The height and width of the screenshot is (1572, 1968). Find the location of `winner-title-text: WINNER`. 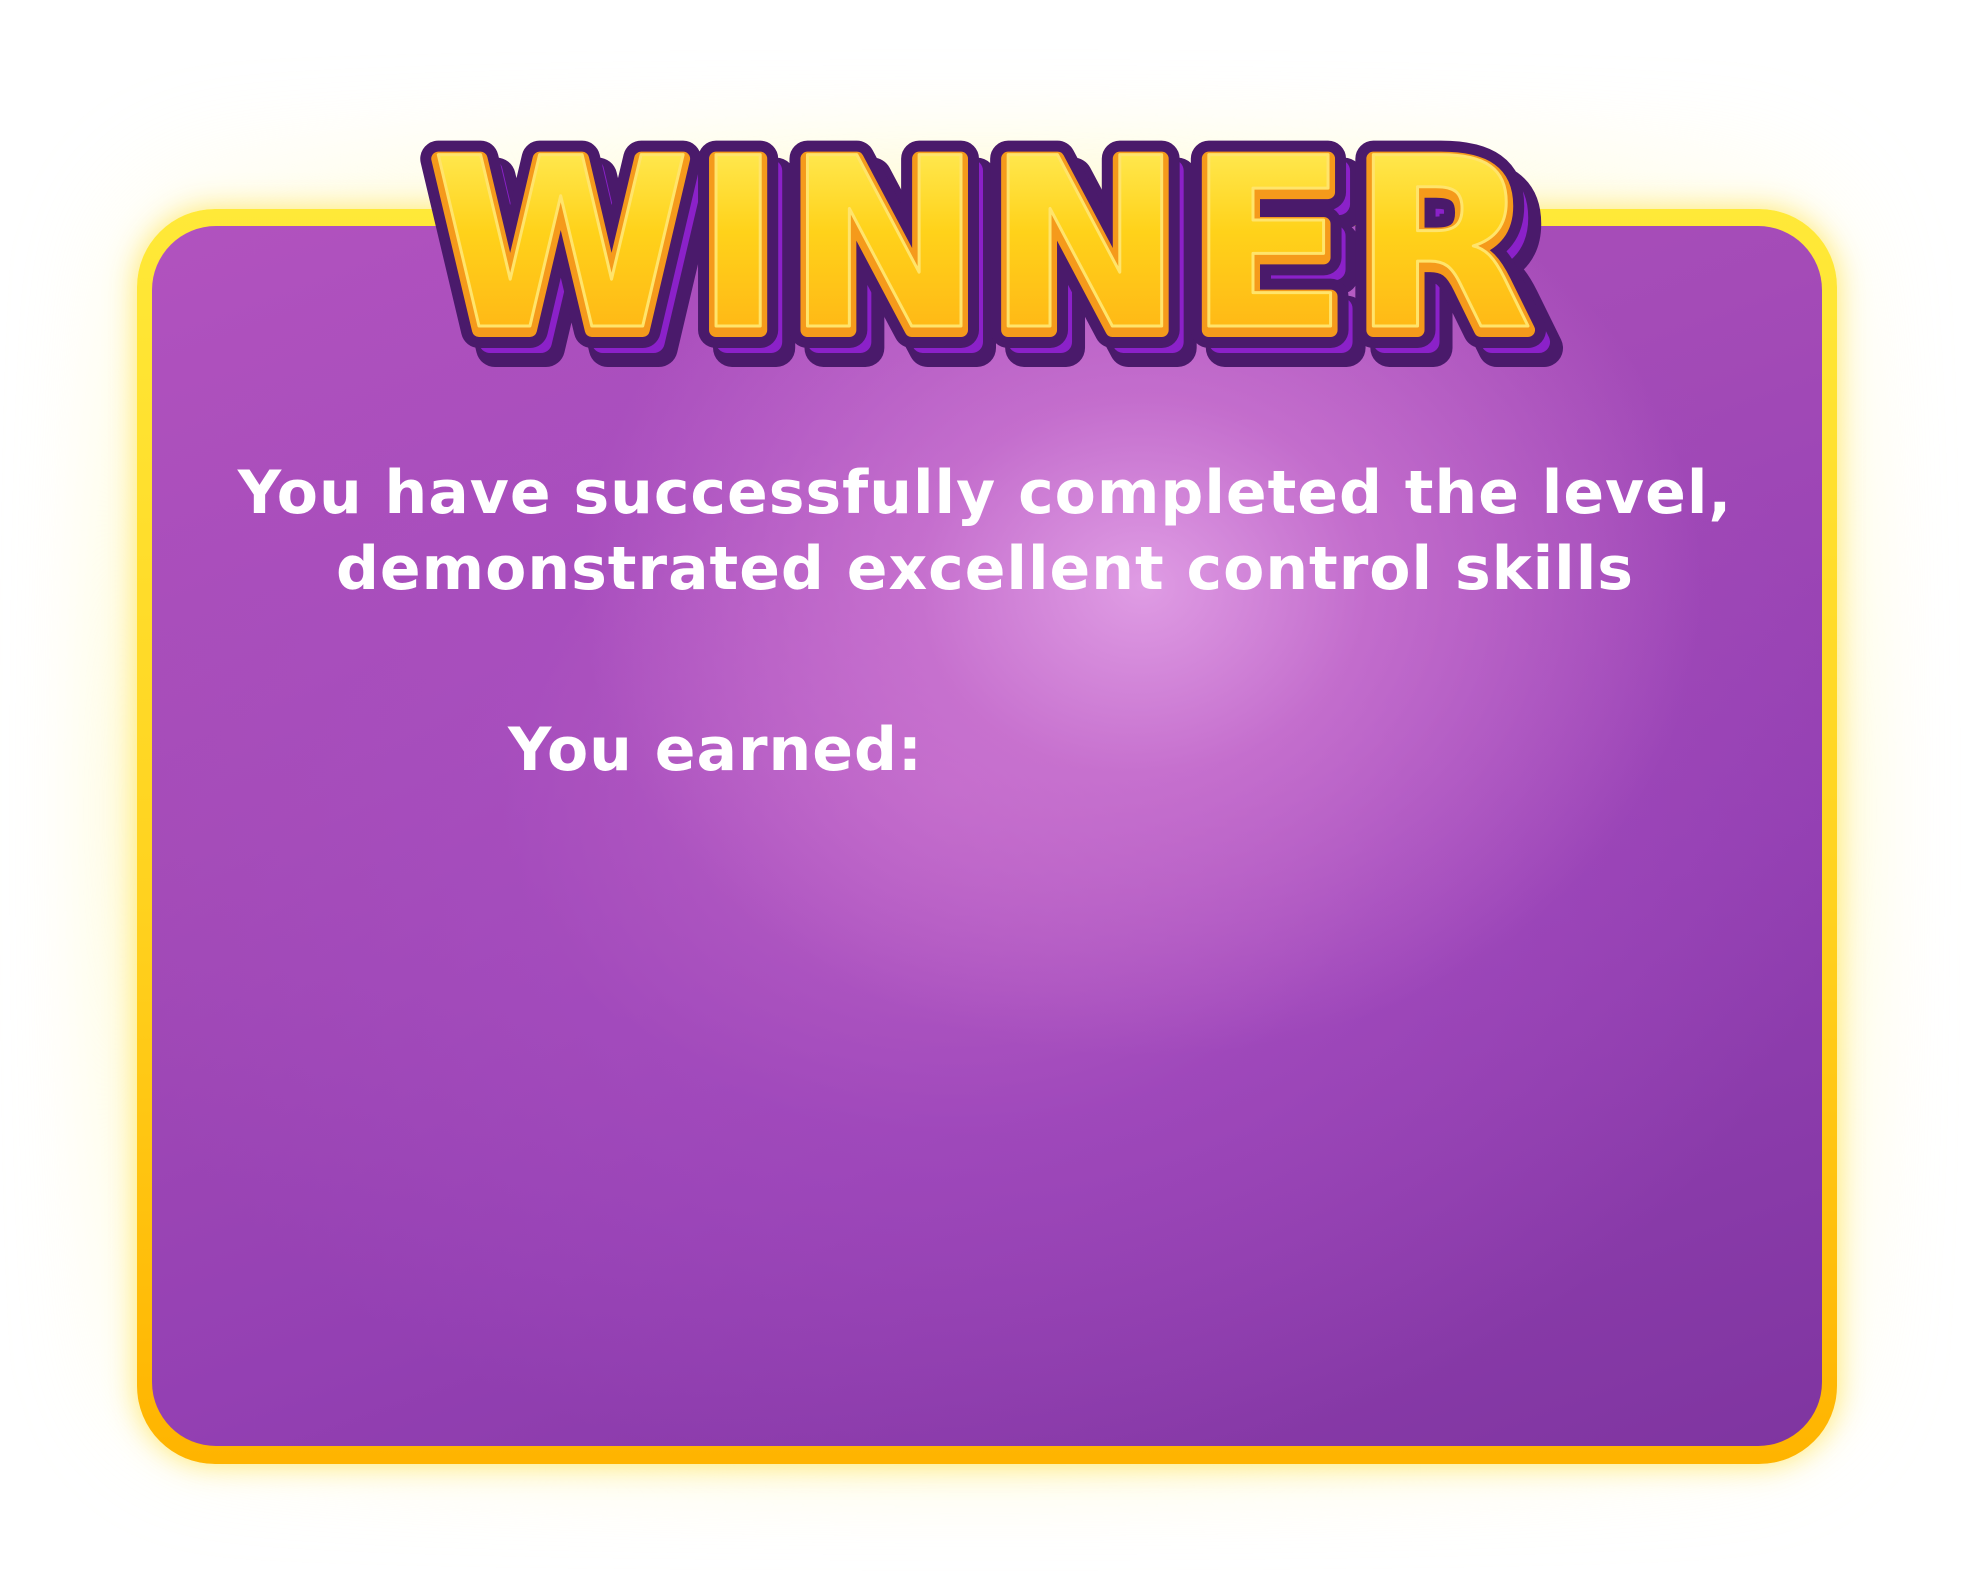

winner-title-text: WINNER is located at coordinates (983, 245).